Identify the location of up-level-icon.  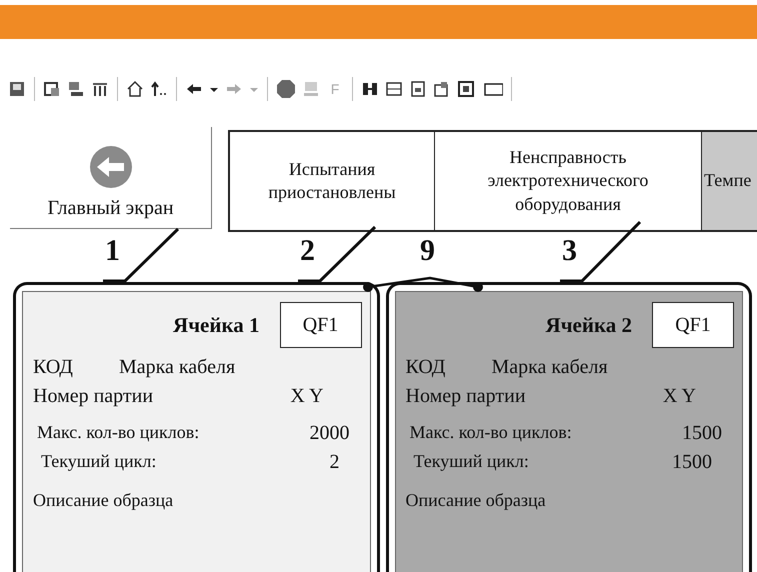
(159, 89).